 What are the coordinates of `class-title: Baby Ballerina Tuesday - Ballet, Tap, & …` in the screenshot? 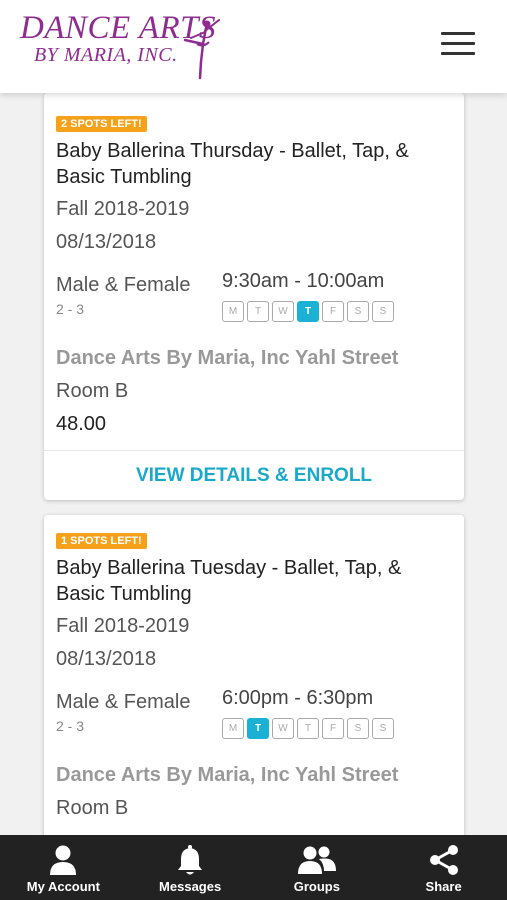 It's located at (229, 581).